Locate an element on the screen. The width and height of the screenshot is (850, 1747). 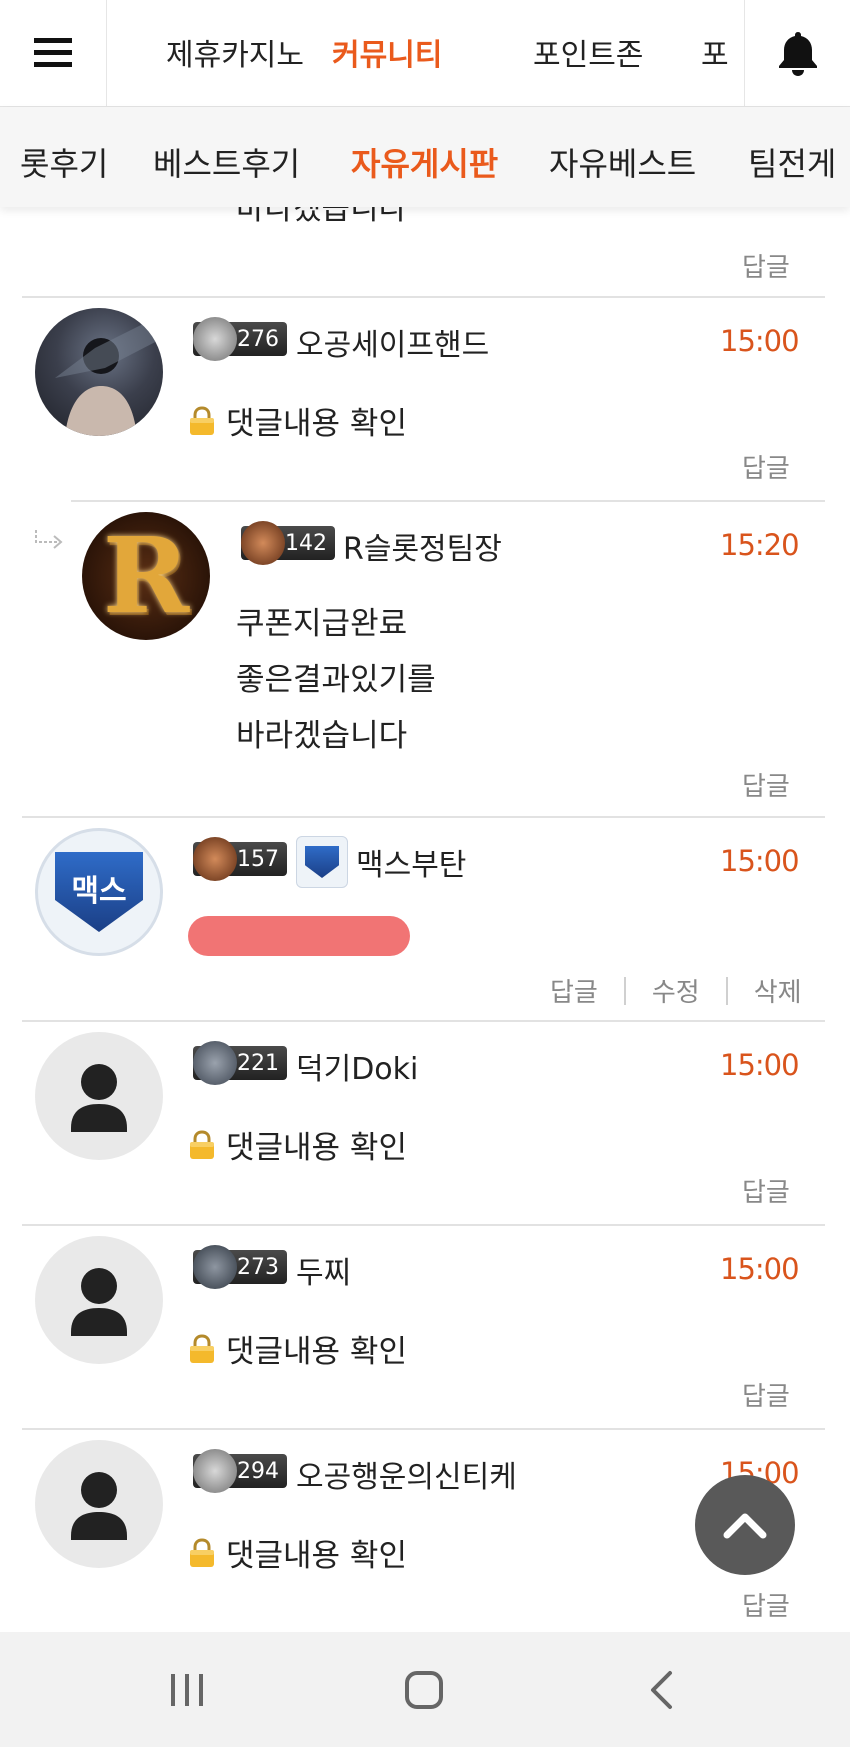
comment-actions: 답글 수정 삭제 is located at coordinates (676, 990).